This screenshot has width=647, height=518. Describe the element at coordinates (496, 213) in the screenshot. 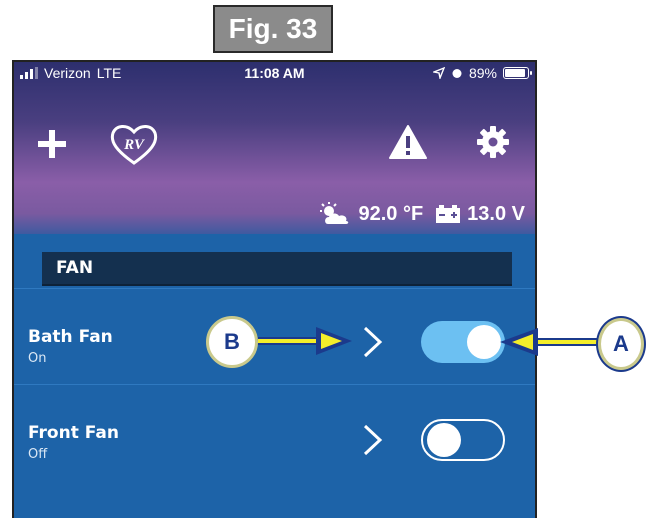

I see `voltage-value: 13.0 V` at that location.